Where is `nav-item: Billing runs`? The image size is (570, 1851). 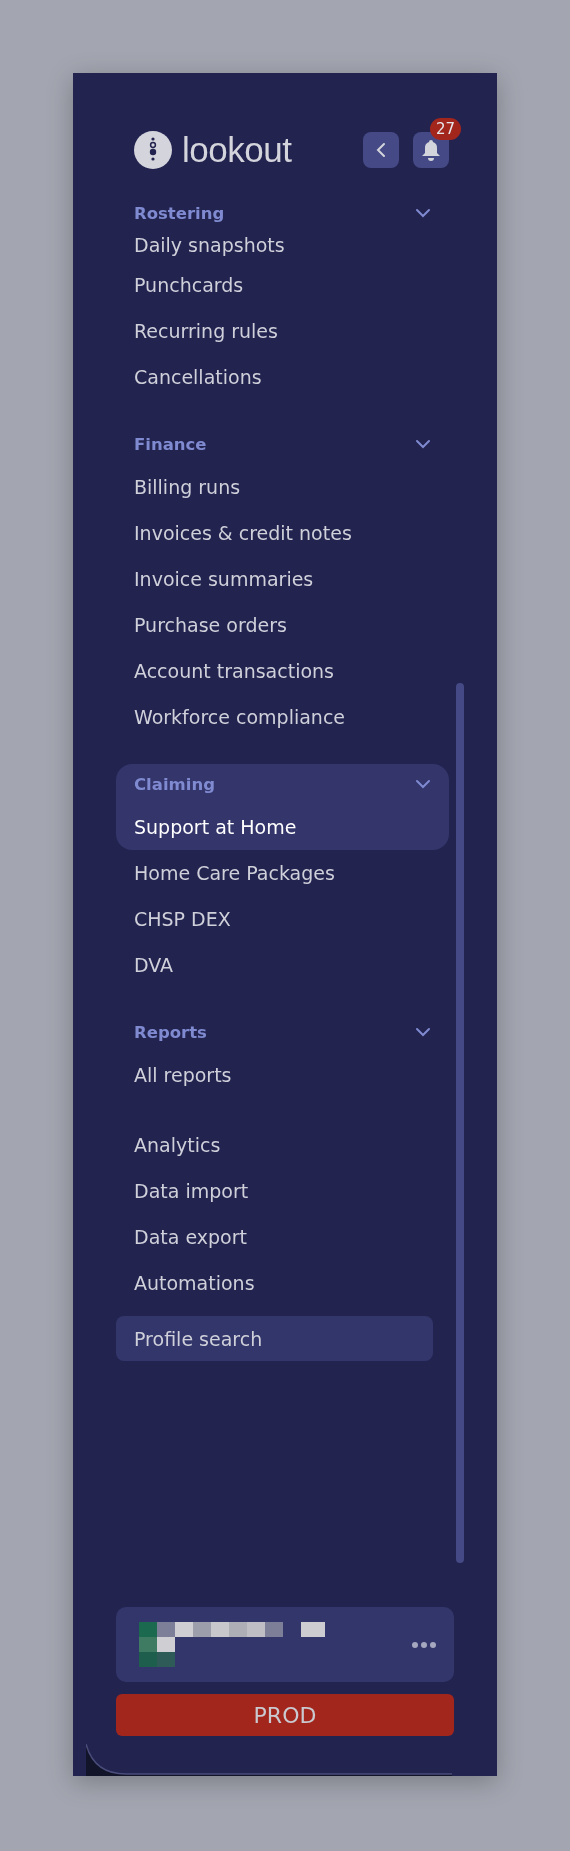
nav-item: Billing runs is located at coordinates (282, 487).